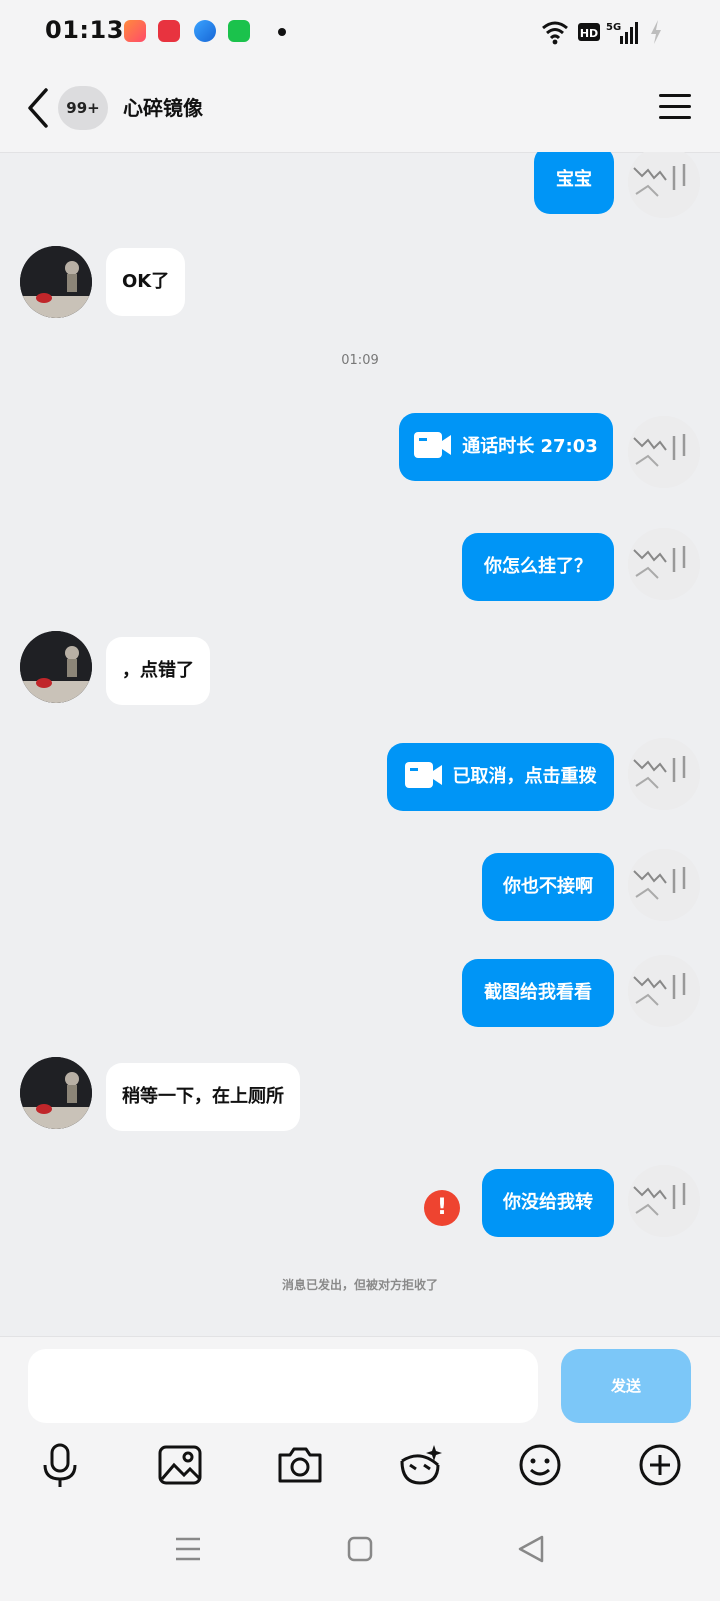 Image resolution: width=720 pixels, height=1601 pixels. Describe the element at coordinates (420, 1465) in the screenshot. I see `sticker-icon` at that location.